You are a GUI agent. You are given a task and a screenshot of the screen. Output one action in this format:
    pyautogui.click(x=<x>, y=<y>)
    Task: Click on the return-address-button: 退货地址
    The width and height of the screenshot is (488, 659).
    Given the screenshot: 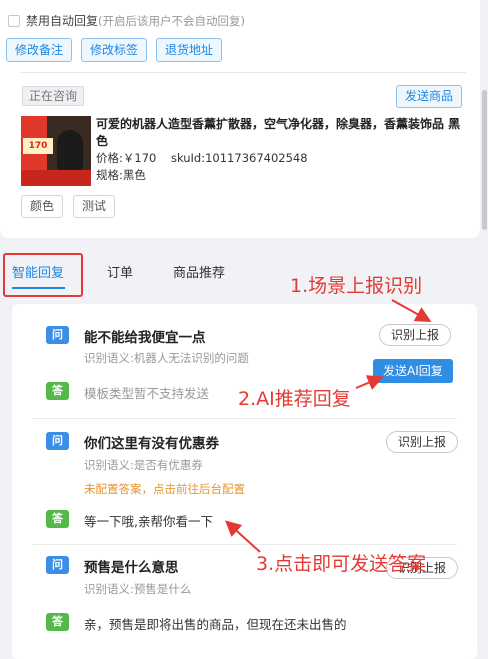 What is the action you would take?
    pyautogui.click(x=189, y=50)
    